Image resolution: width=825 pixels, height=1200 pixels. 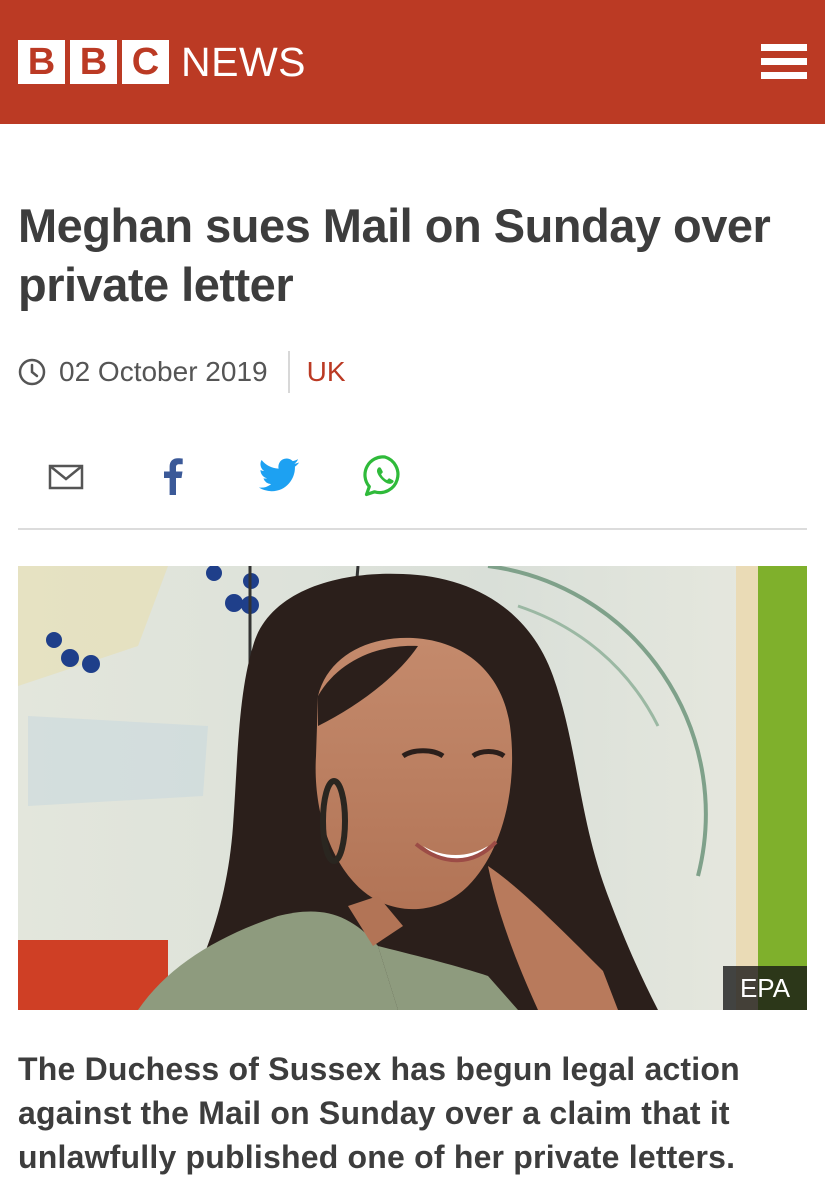 I want to click on clock-icon, so click(x=32, y=372).